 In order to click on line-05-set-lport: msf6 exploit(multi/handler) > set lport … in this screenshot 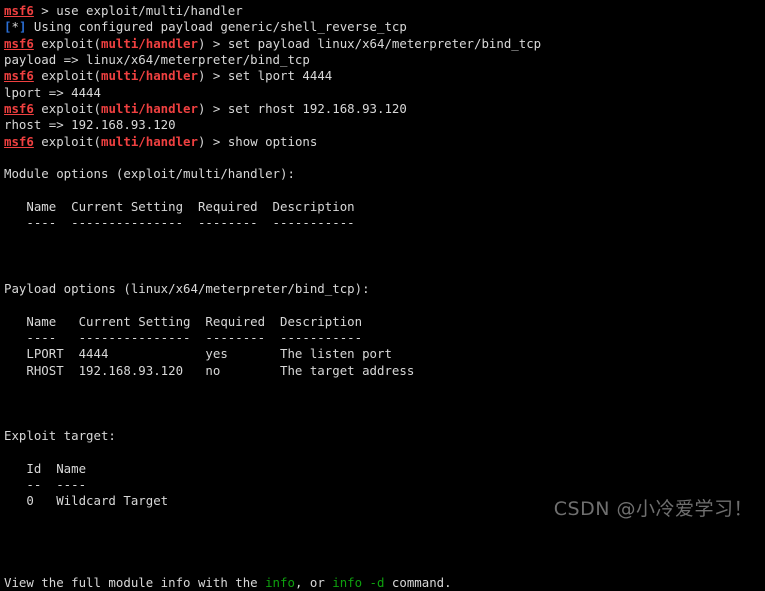, I will do `click(168, 76)`.